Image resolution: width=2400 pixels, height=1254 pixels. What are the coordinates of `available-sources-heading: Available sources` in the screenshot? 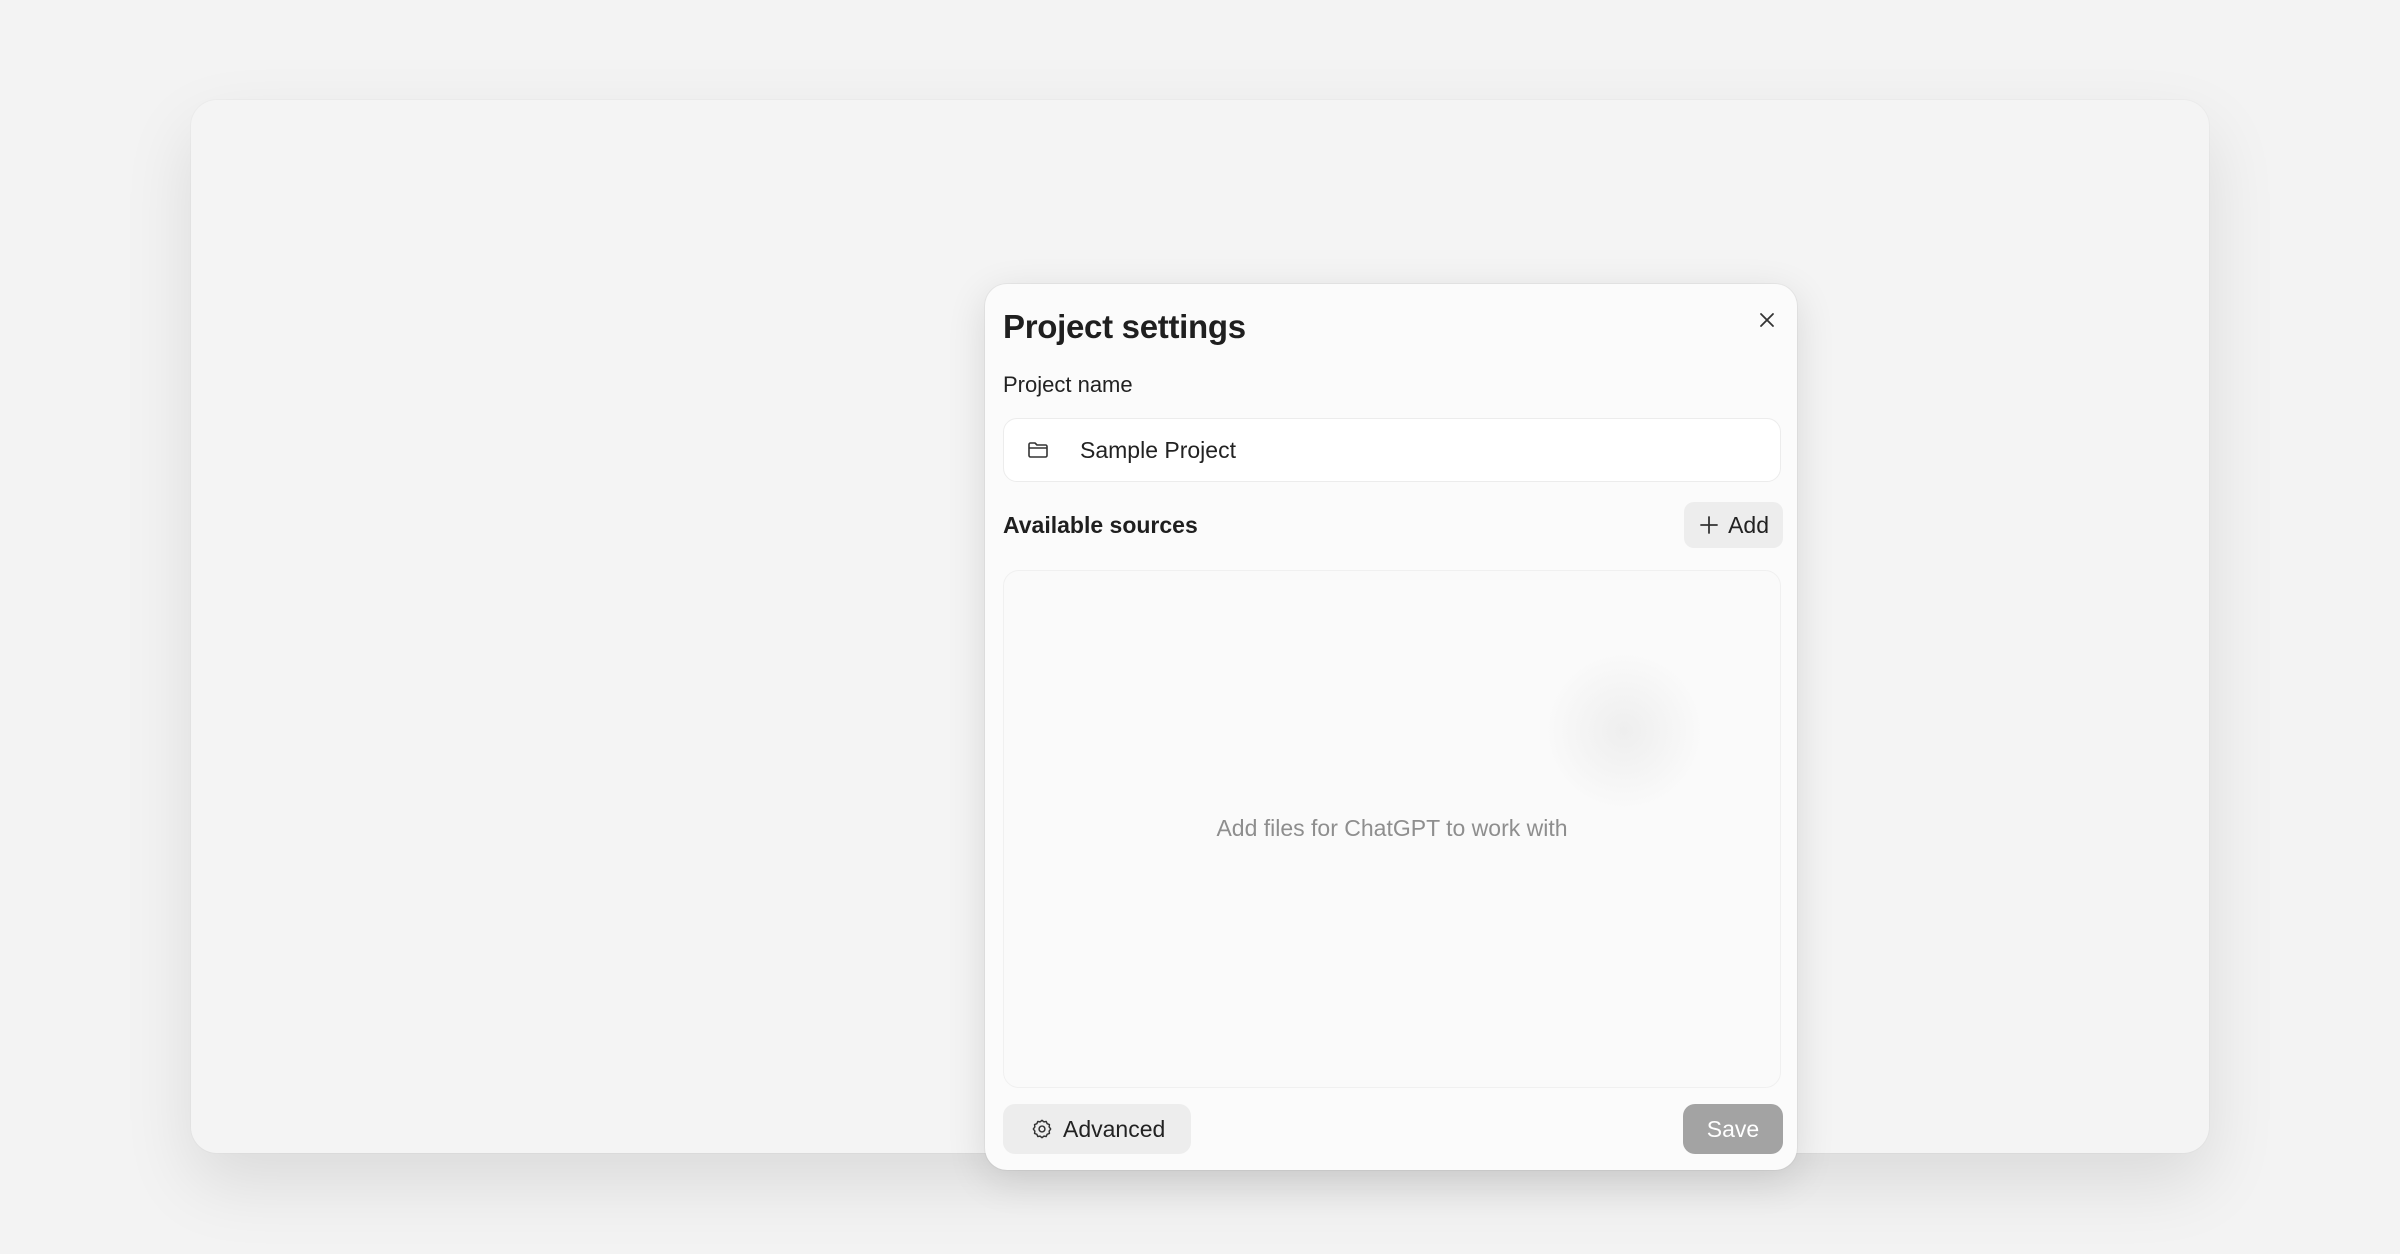 It's located at (1100, 525).